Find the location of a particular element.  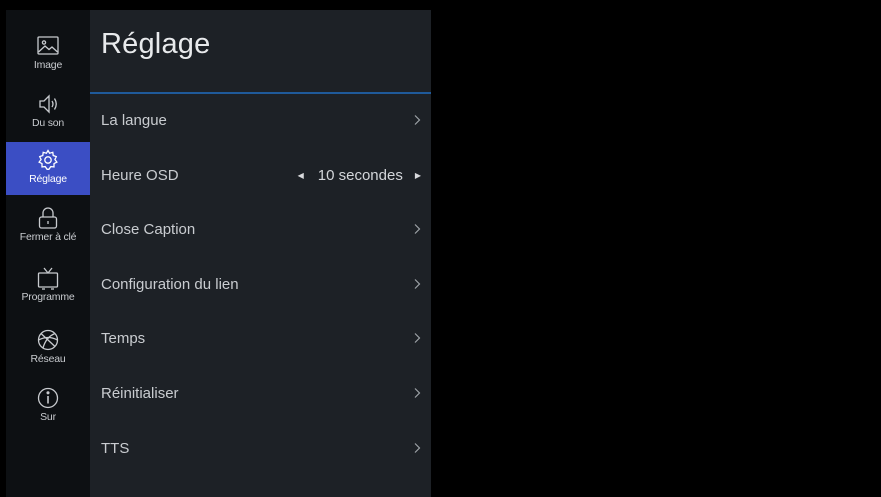

menu-item-label: TTS is located at coordinates (115, 448).